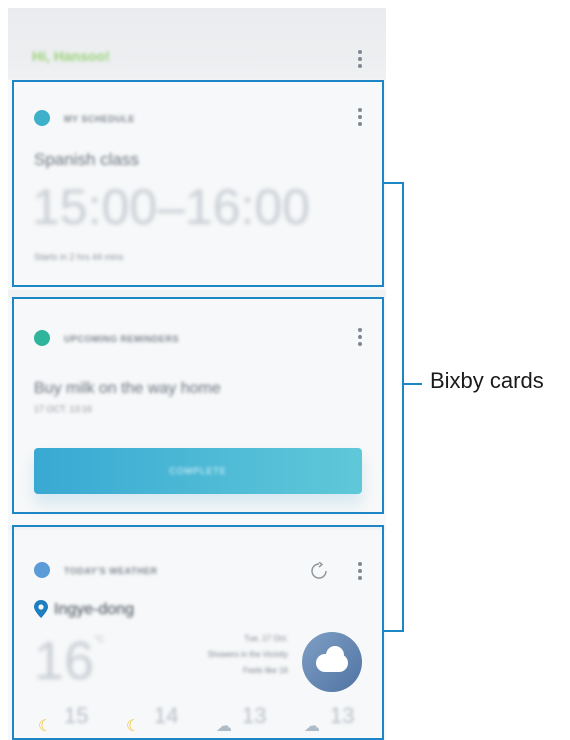  Describe the element at coordinates (122, 339) in the screenshot. I see `reminders-card-title: UPCOMING REMINDERS` at that location.